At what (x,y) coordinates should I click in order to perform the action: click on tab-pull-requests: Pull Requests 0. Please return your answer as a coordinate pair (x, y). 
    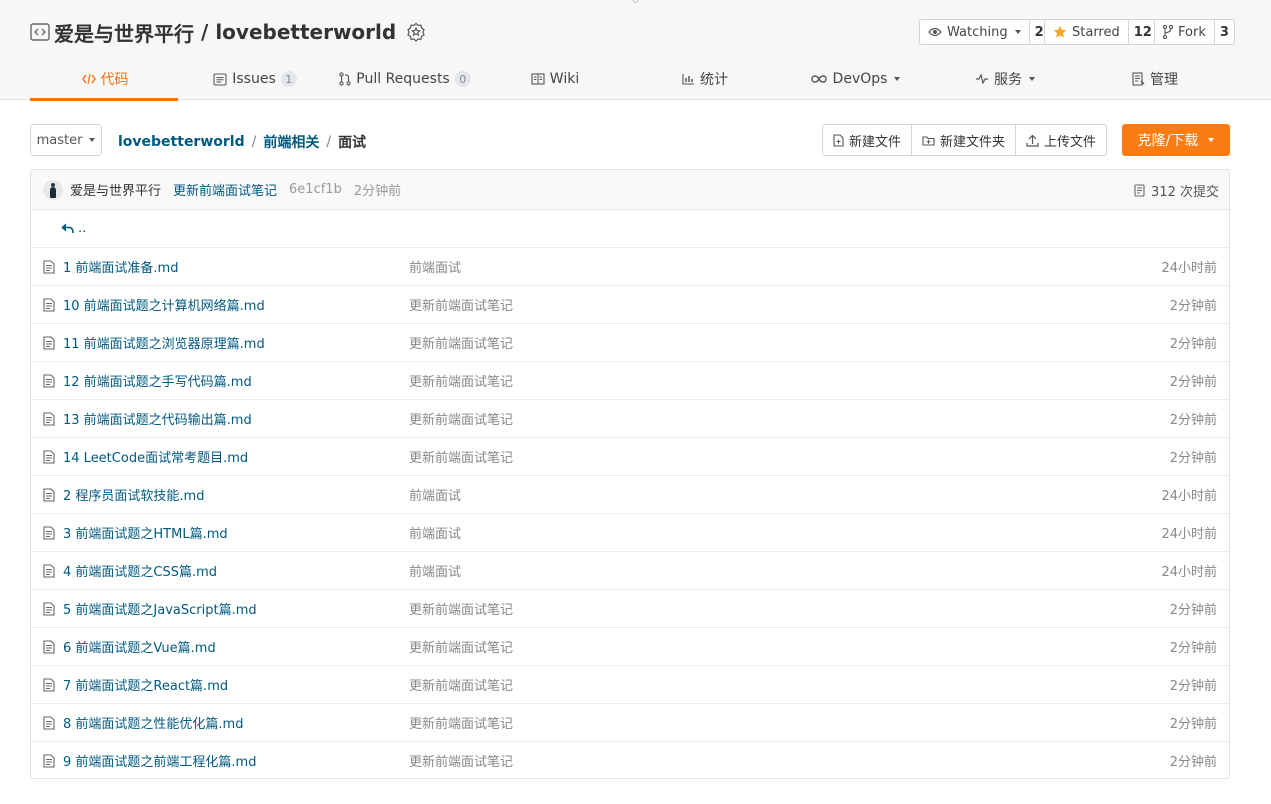
    Looking at the image, I should click on (405, 79).